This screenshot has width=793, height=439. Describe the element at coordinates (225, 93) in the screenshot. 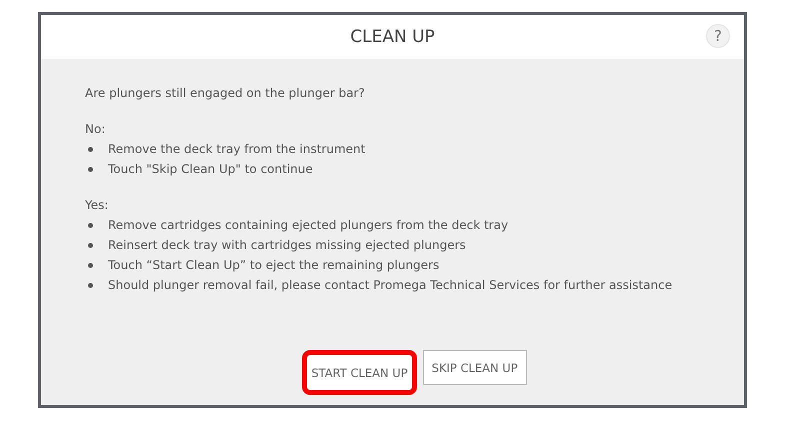

I see `question-text: Are plungers still engaged on the plunger bar?` at that location.